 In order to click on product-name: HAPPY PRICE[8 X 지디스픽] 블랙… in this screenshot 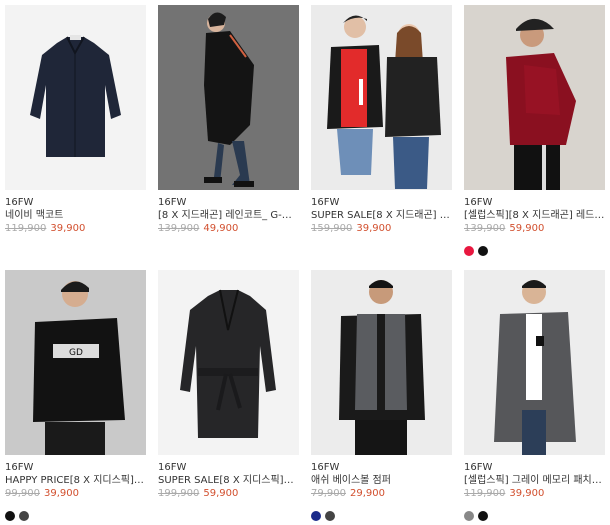, I will do `click(75, 480)`.